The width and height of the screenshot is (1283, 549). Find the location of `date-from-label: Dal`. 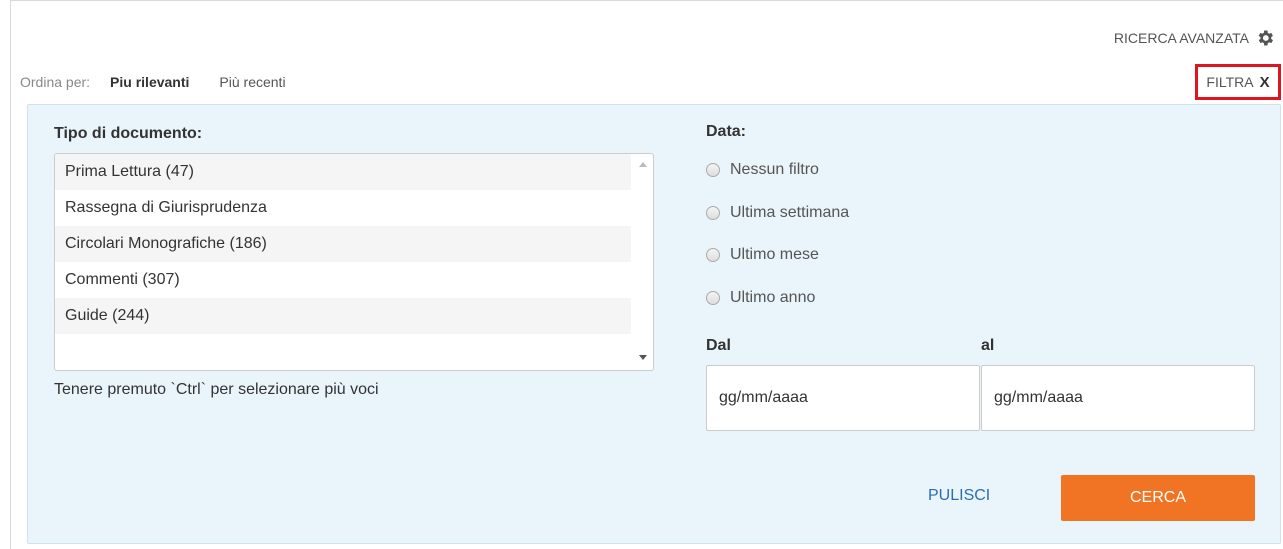

date-from-label: Dal is located at coordinates (718, 345).